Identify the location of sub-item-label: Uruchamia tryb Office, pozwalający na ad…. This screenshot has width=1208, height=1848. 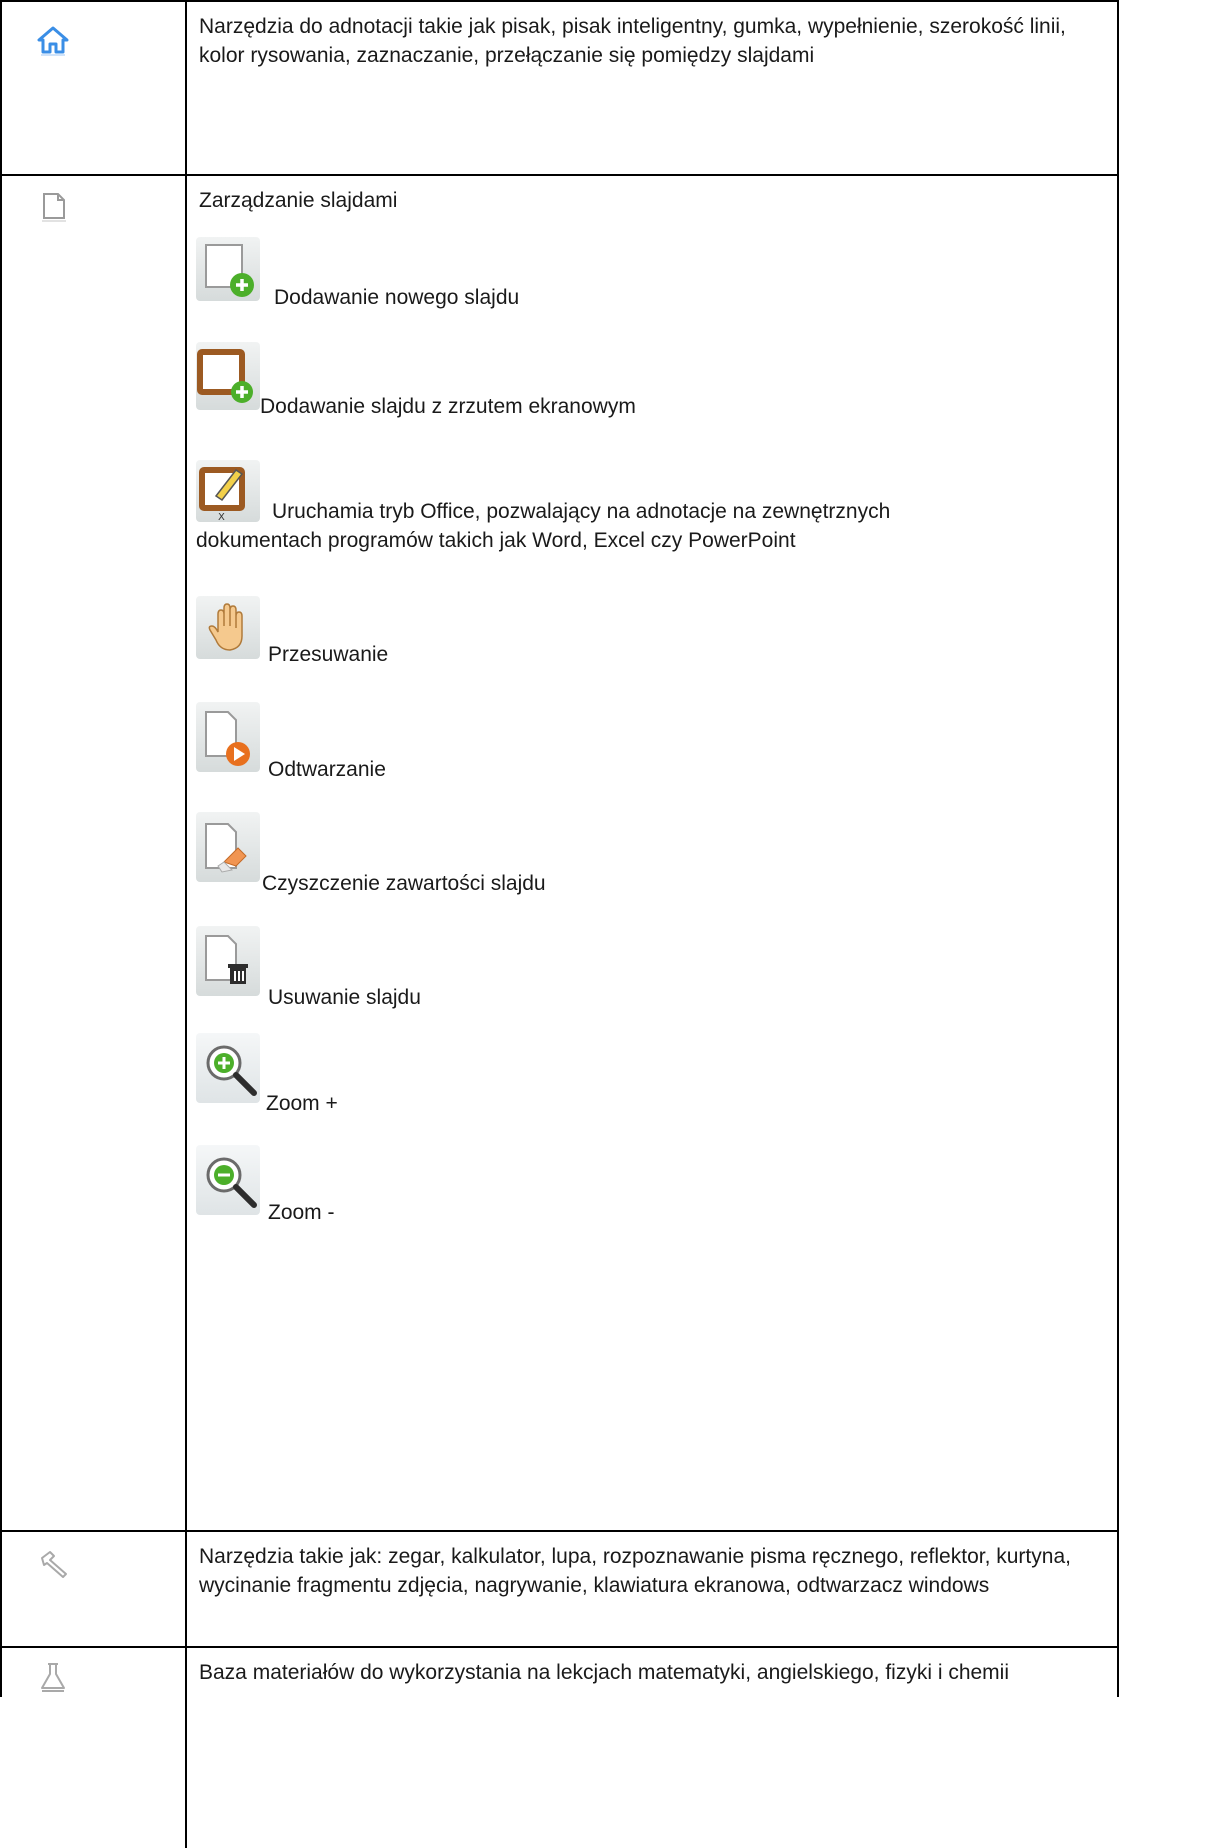
(581, 511).